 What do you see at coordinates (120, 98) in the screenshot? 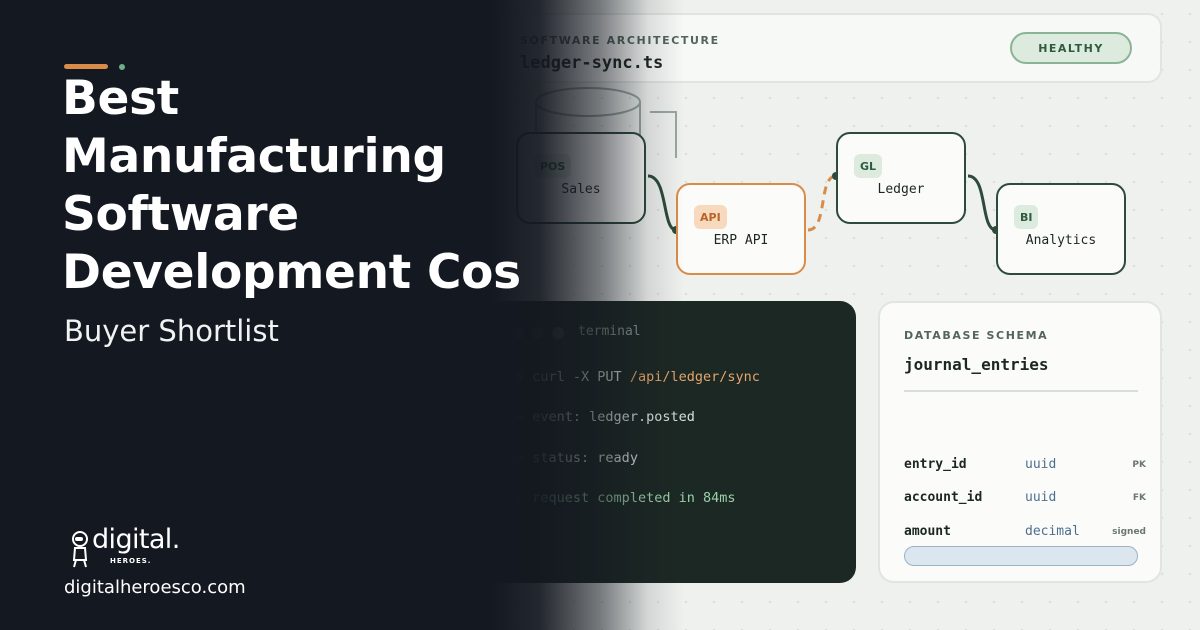
I see `headline-line: Best` at bounding box center [120, 98].